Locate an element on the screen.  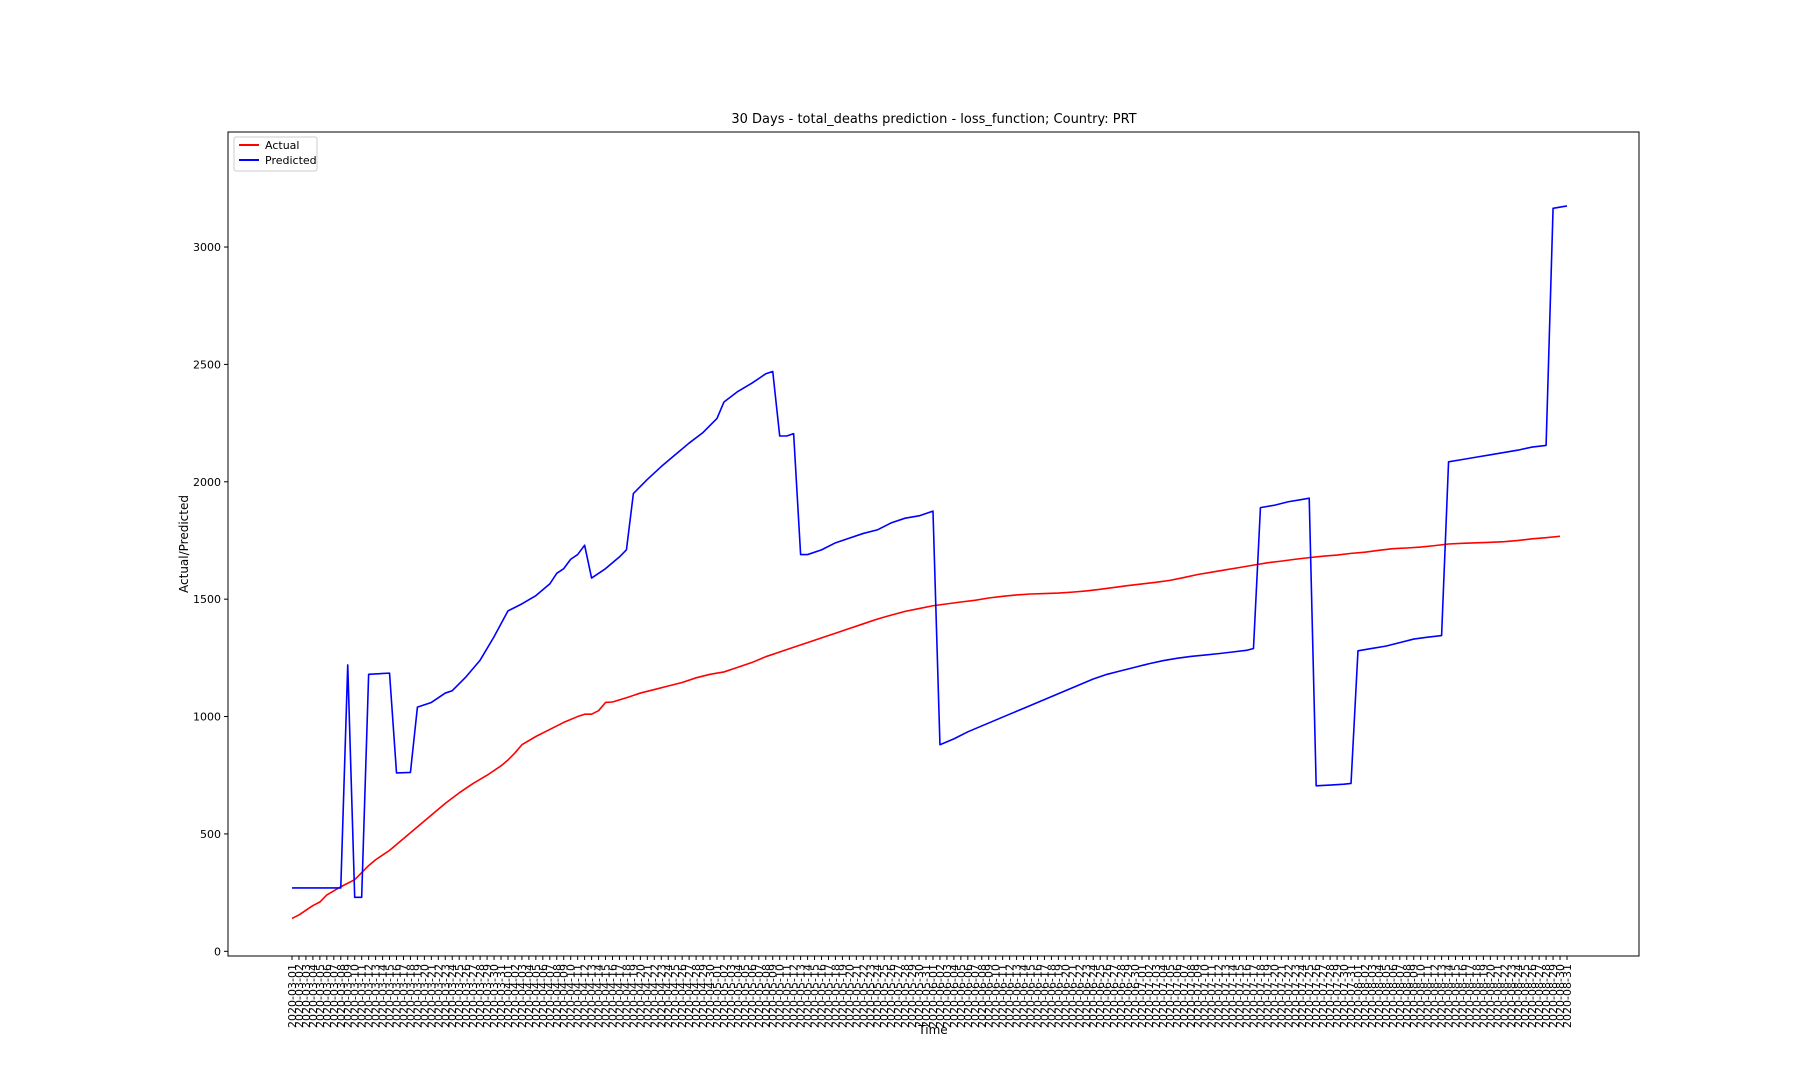
y-tick-label: 0 is located at coordinates (217, 951).